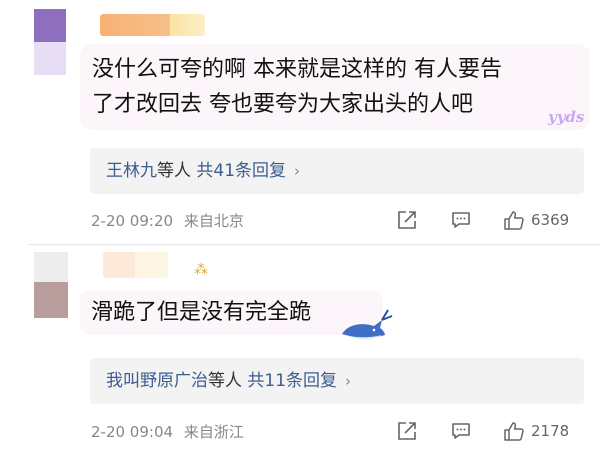 The width and height of the screenshot is (600, 451). Describe the element at coordinates (482, 431) in the screenshot. I see `comment-actions: 2178` at that location.